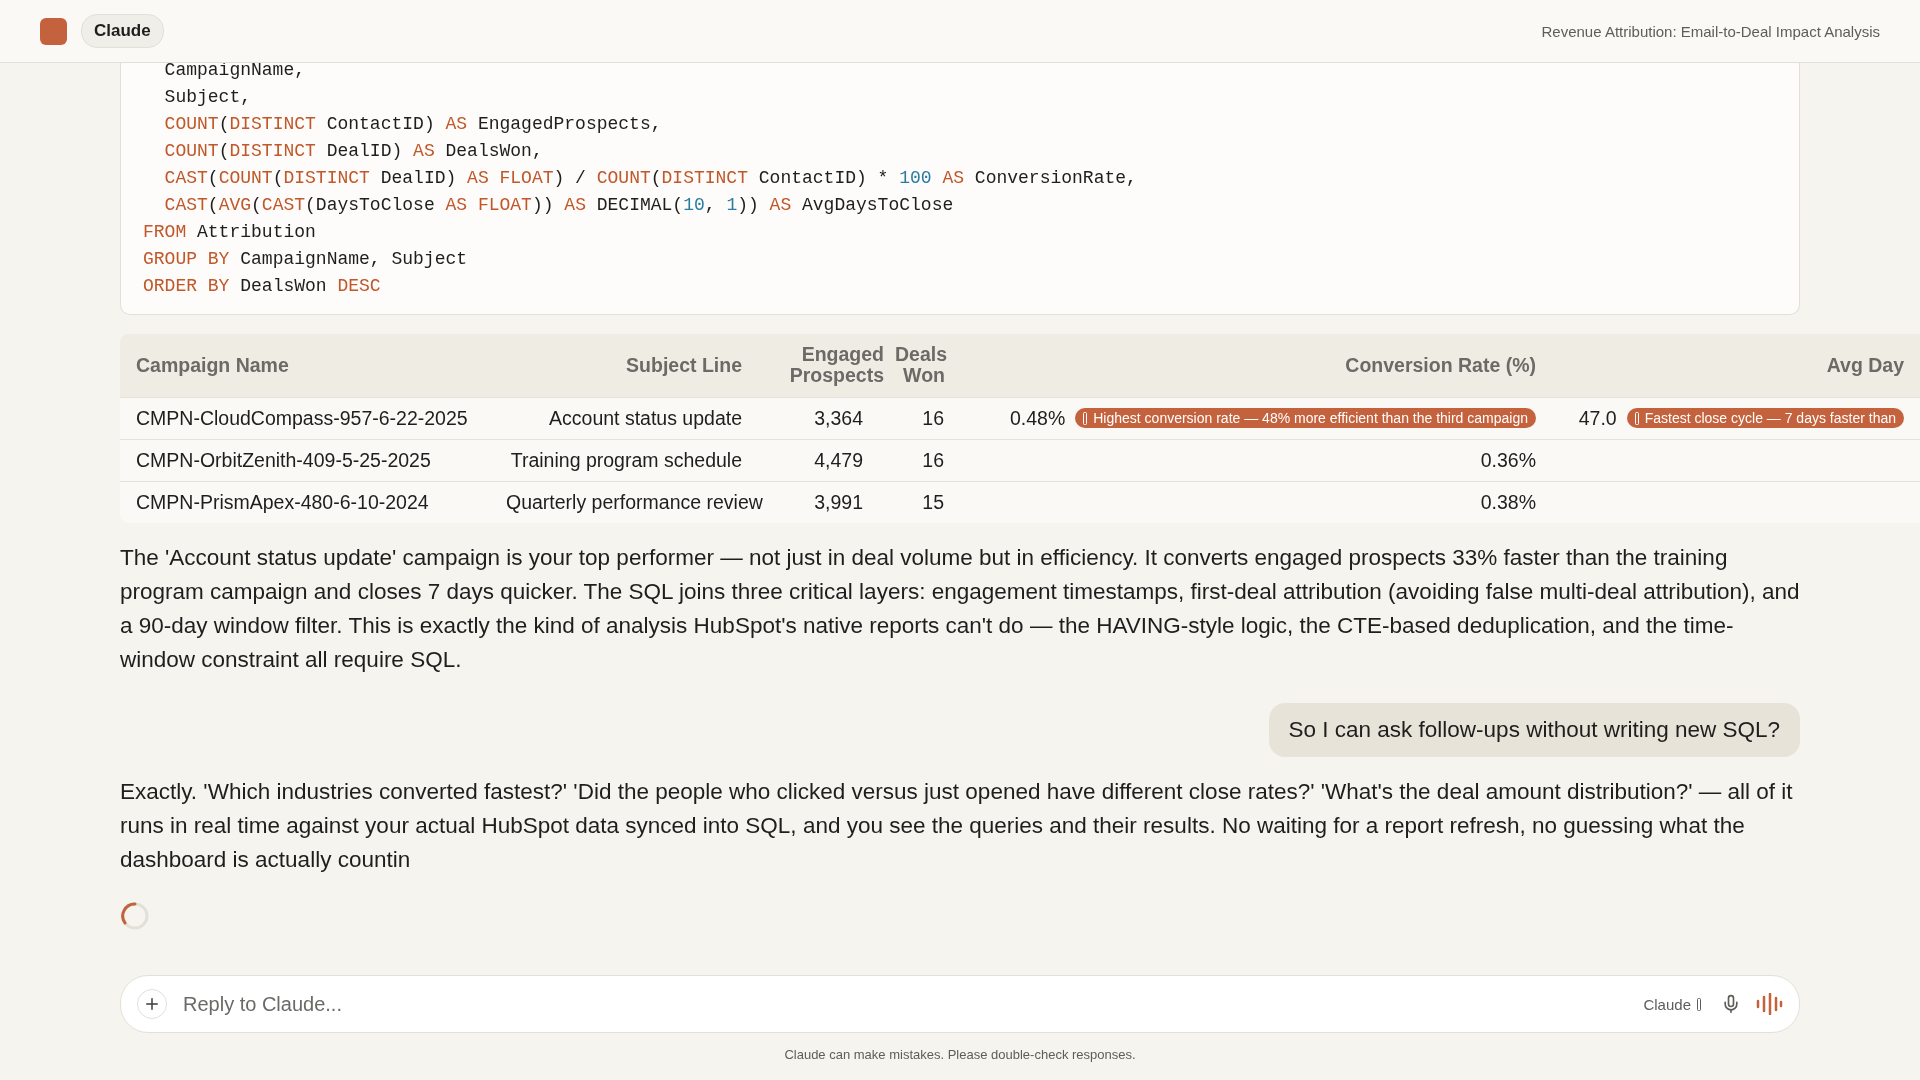 The height and width of the screenshot is (1080, 1920). I want to click on column-header: Deals Won, so click(920, 365).